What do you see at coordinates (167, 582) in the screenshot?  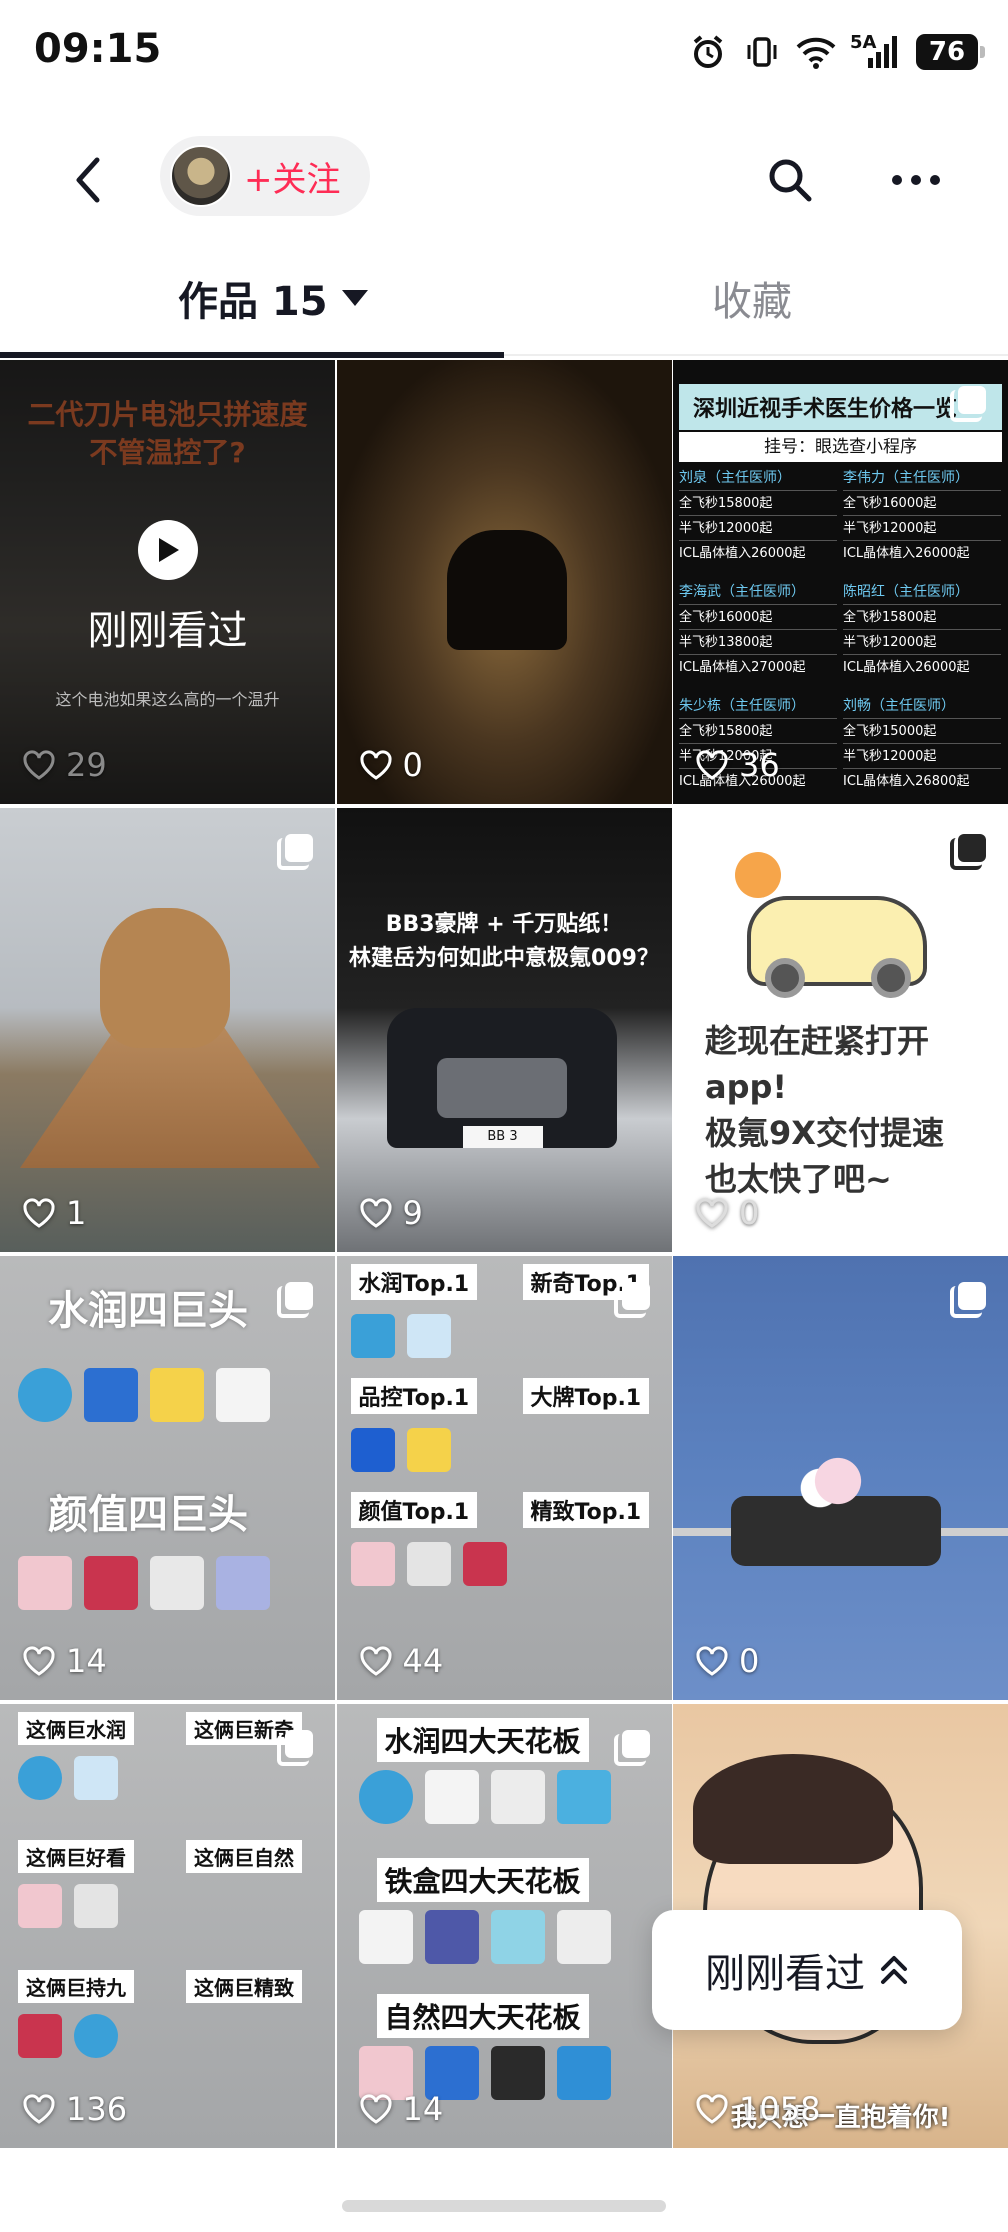 I see `video-tile: 二代刀片电池只拼速度 不管温控了? 刚刚看过 这个电池如果这么高的一个温升 29` at bounding box center [167, 582].